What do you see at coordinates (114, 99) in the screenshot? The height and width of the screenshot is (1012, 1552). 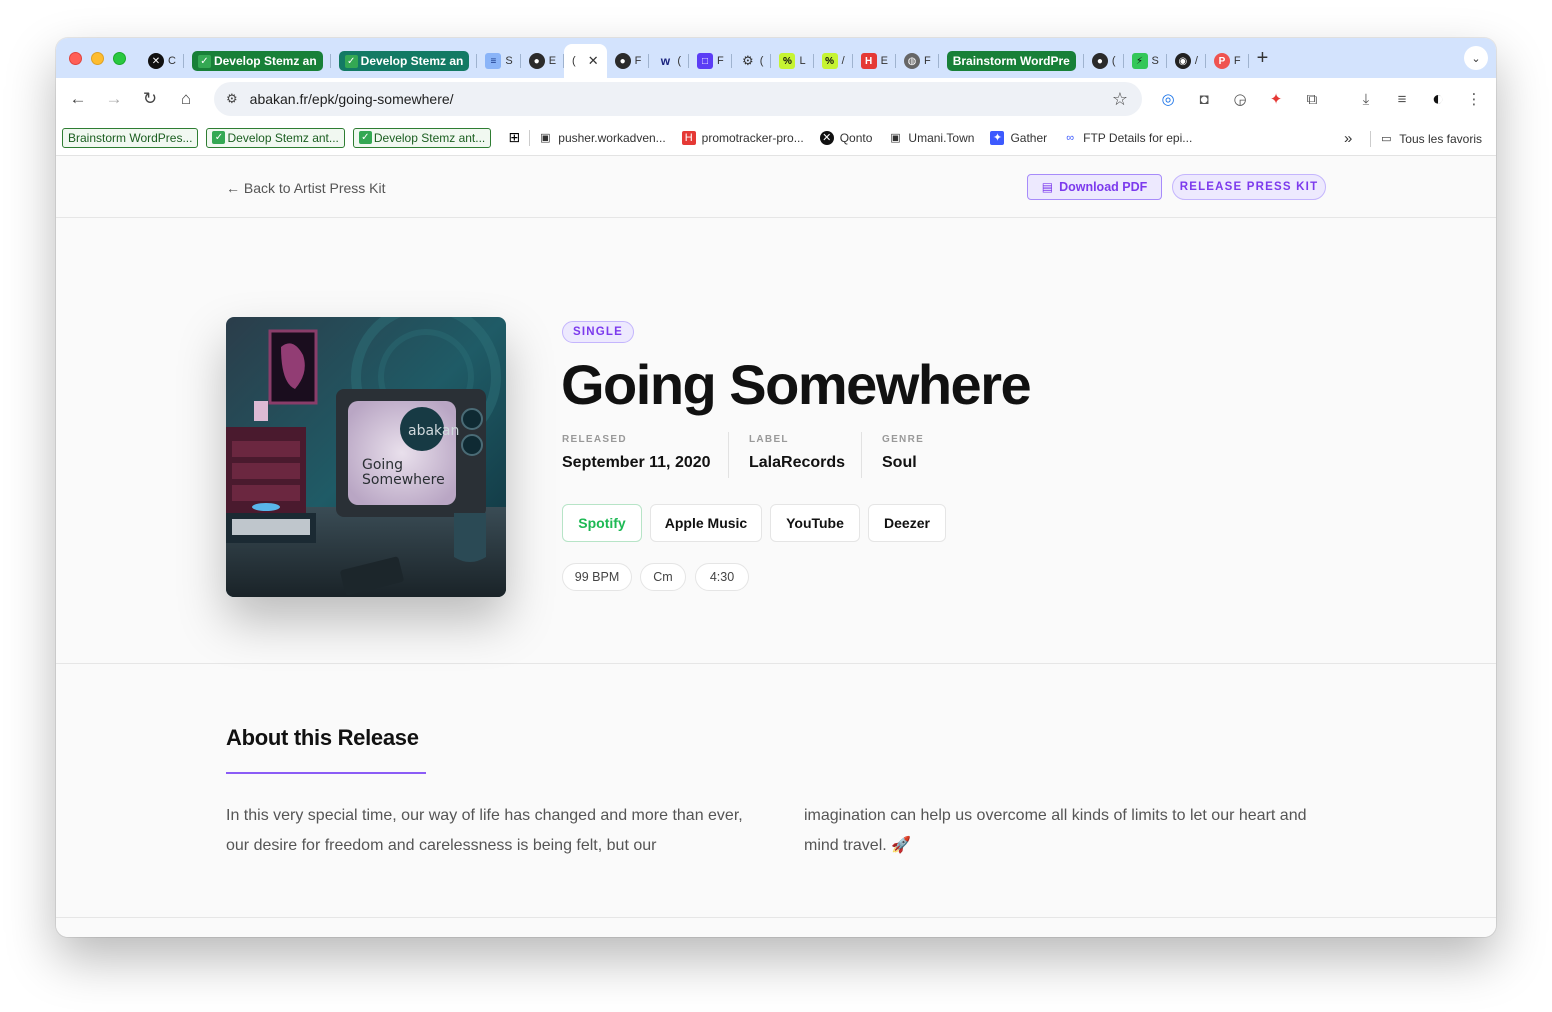 I see `forward-arrow-icon: →` at bounding box center [114, 99].